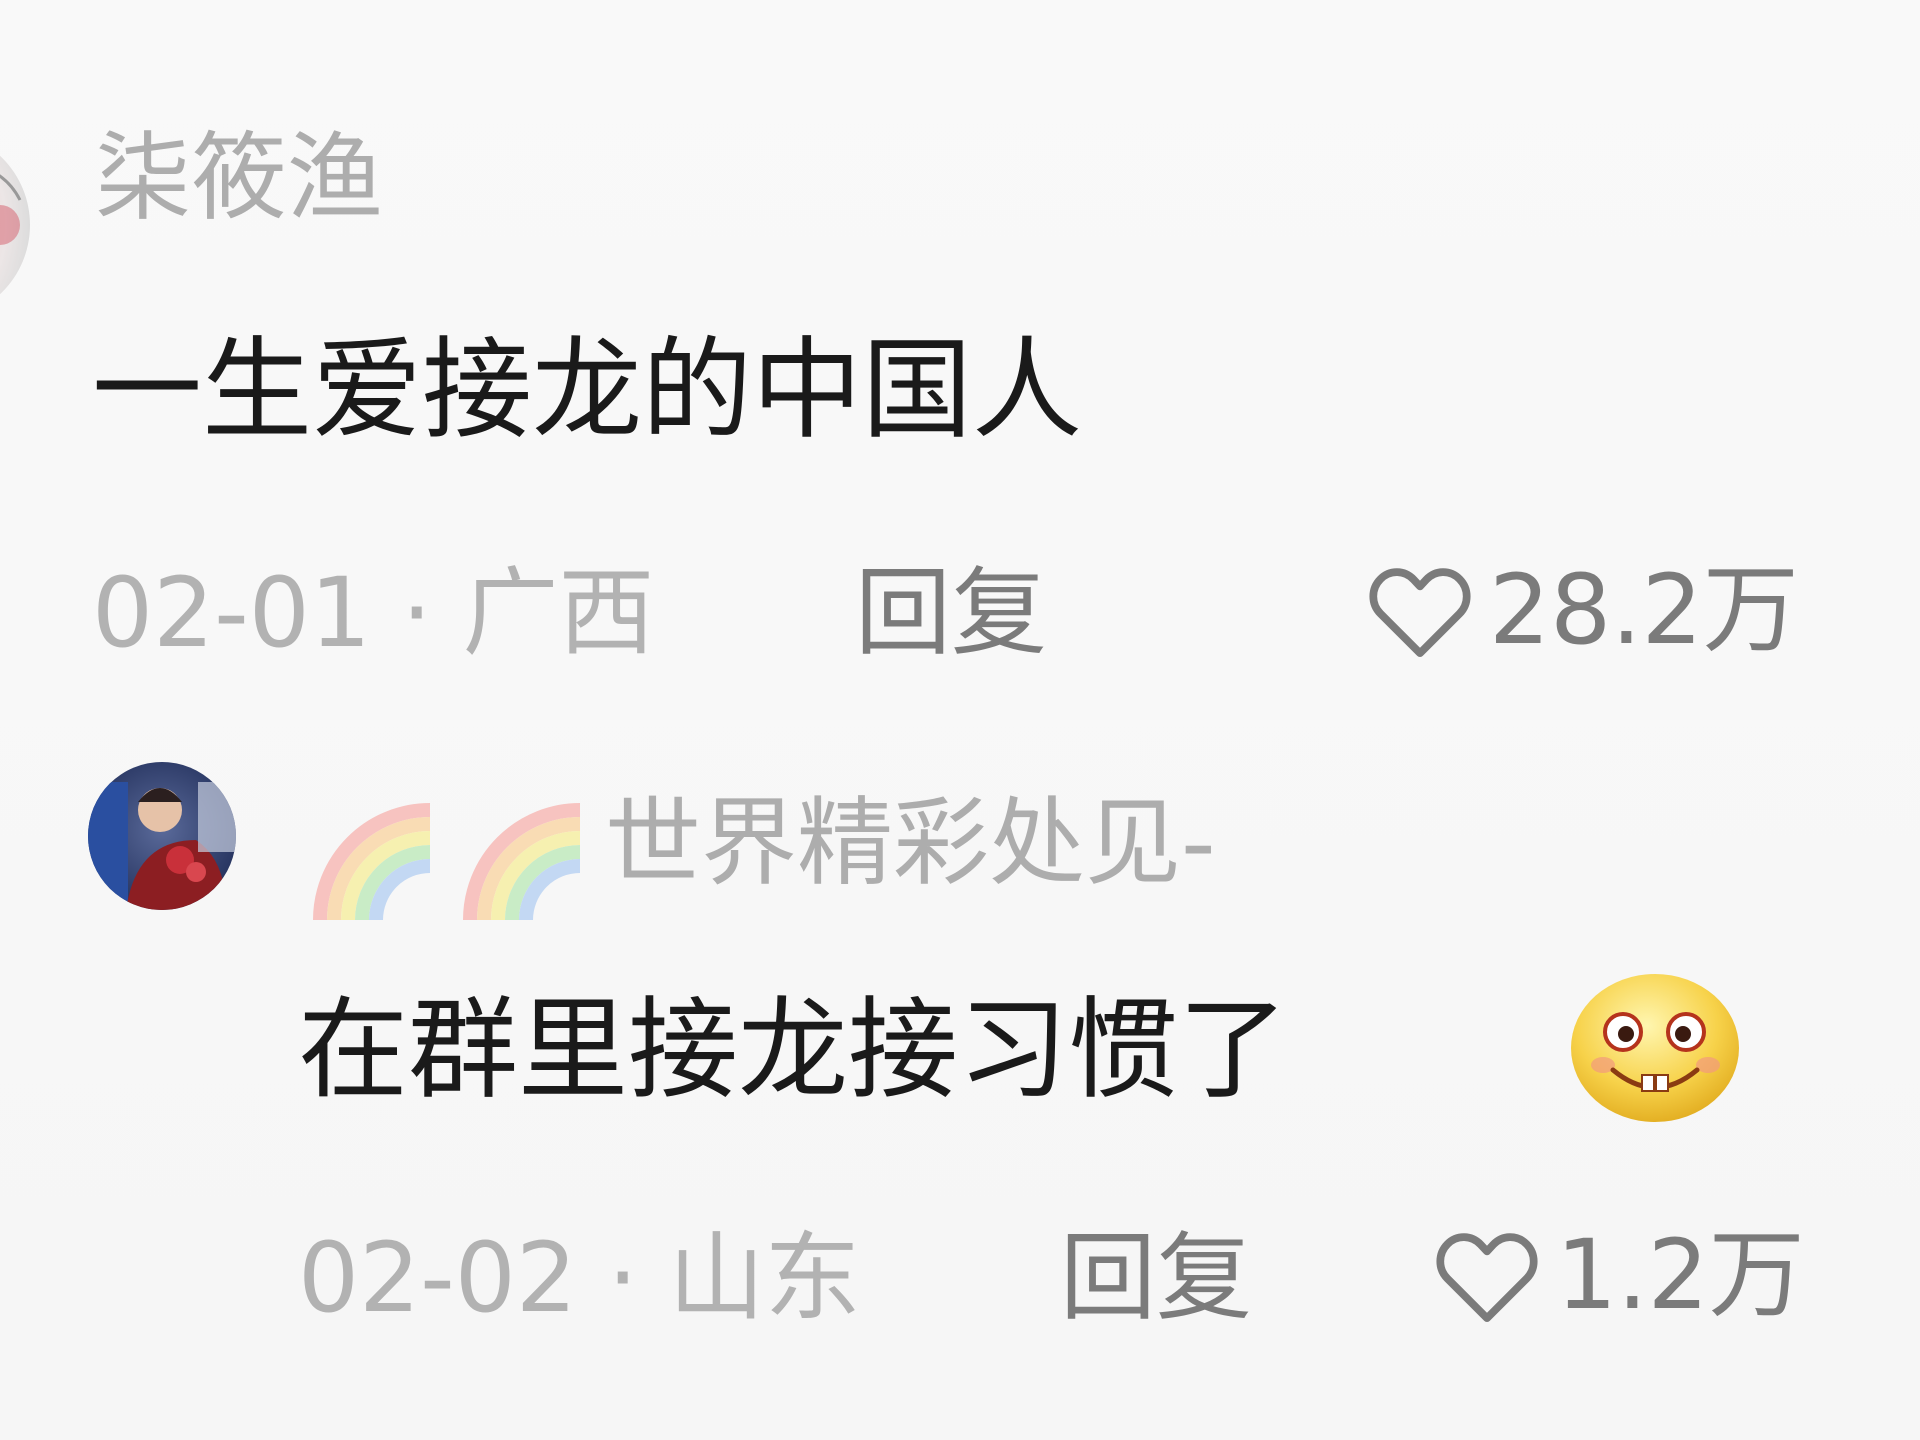 The height and width of the screenshot is (1440, 1920). I want to click on username: 柒筱渔, so click(239, 178).